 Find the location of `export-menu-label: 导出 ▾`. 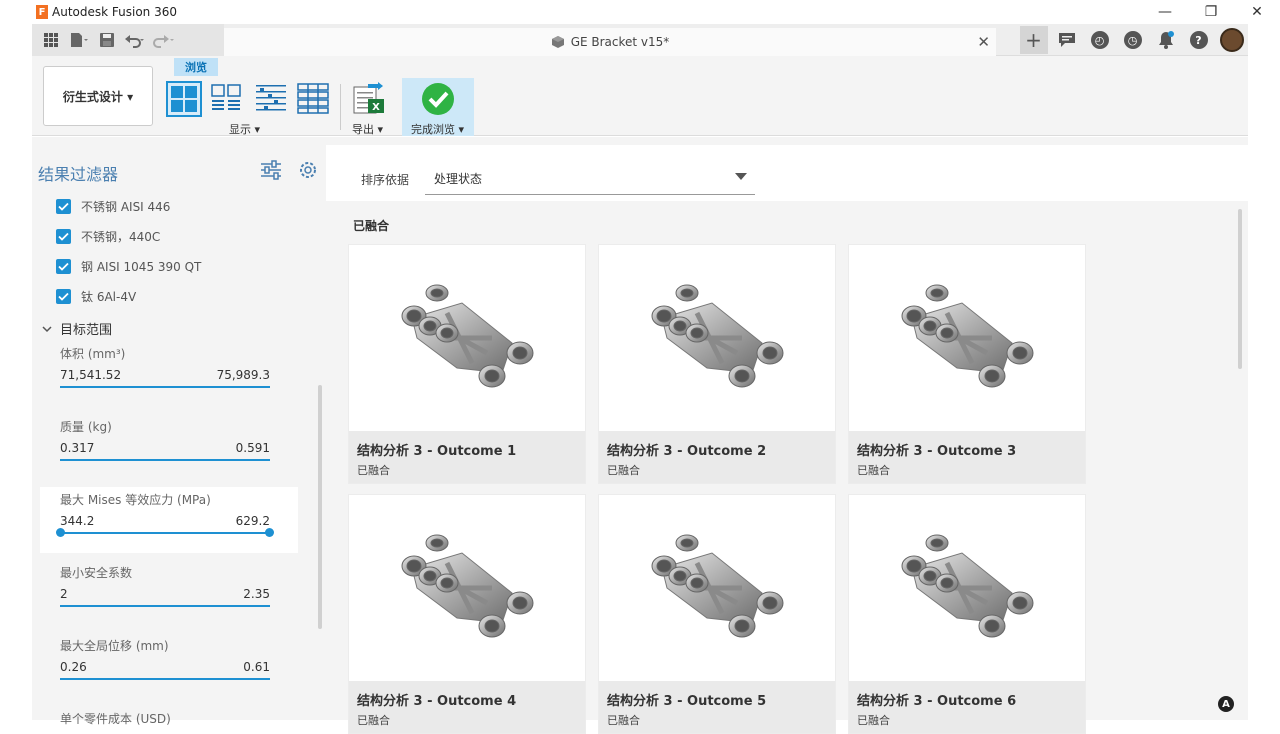

export-menu-label: 导出 ▾ is located at coordinates (367, 129).